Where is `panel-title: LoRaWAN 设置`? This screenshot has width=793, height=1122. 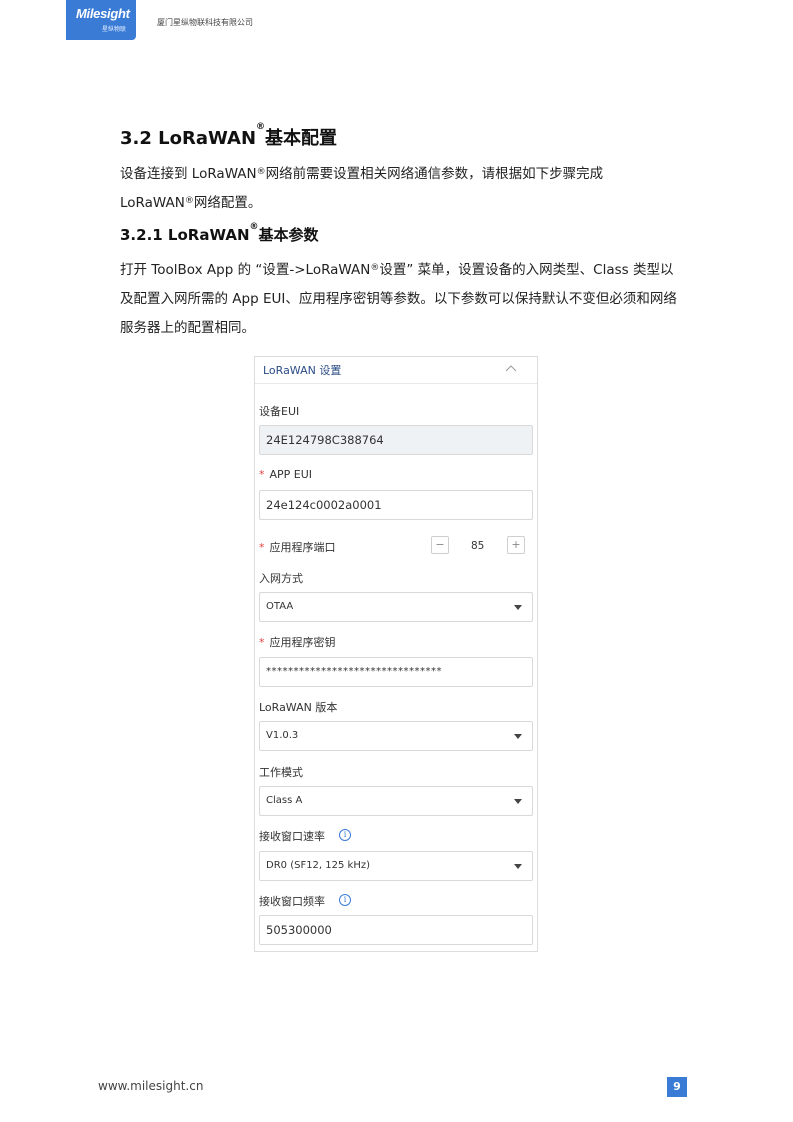 panel-title: LoRaWAN 设置 is located at coordinates (302, 370).